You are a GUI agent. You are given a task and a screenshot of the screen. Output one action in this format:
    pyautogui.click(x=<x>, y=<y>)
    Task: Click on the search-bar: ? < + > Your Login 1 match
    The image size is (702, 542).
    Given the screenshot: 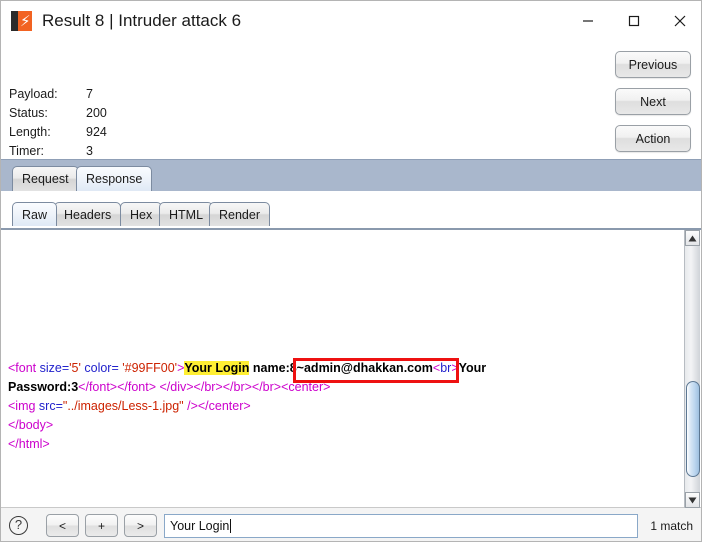 What is the action you would take?
    pyautogui.click(x=351, y=524)
    